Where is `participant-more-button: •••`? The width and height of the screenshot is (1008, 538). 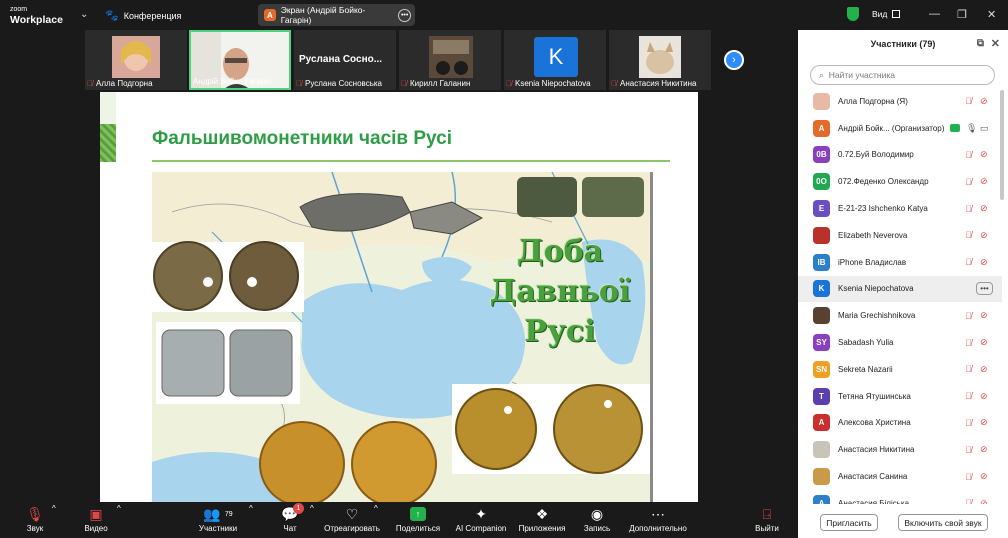 participant-more-button: ••• is located at coordinates (984, 289).